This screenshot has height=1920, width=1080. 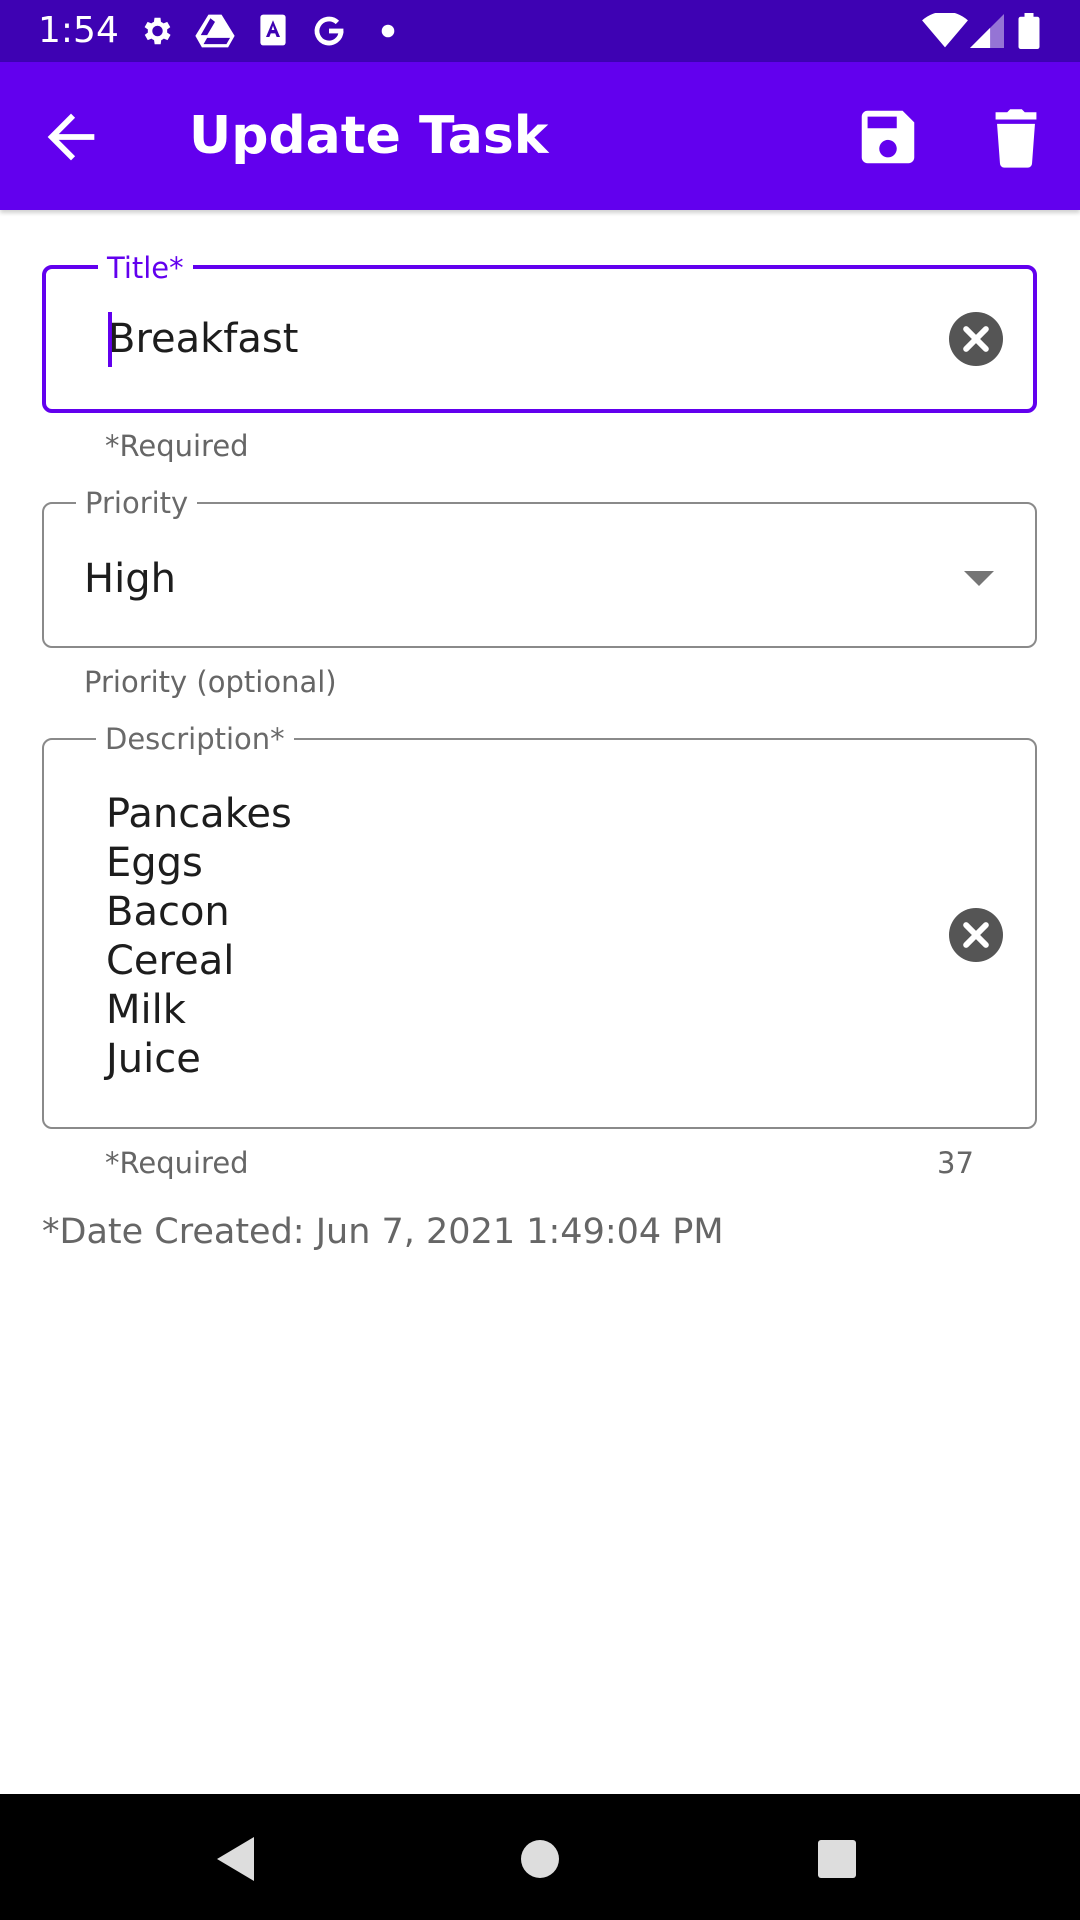 I want to click on description-helper-text: *Required, so click(x=177, y=1163).